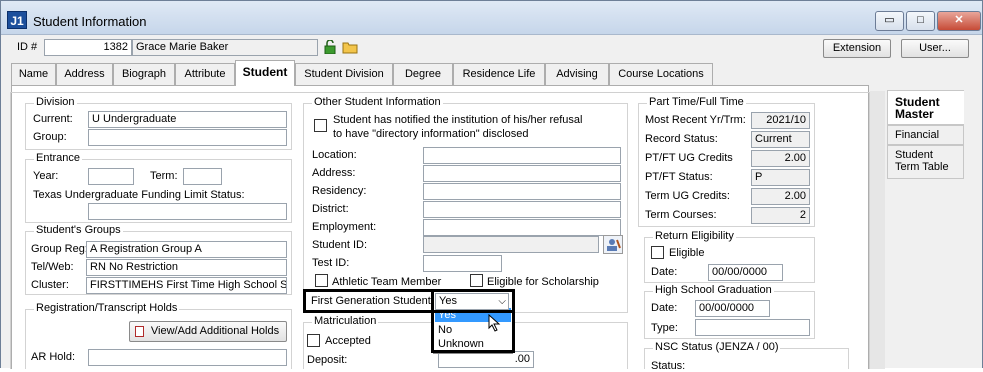 This screenshot has width=983, height=372. I want to click on ar-hold-label: AR Hold:, so click(53, 357).